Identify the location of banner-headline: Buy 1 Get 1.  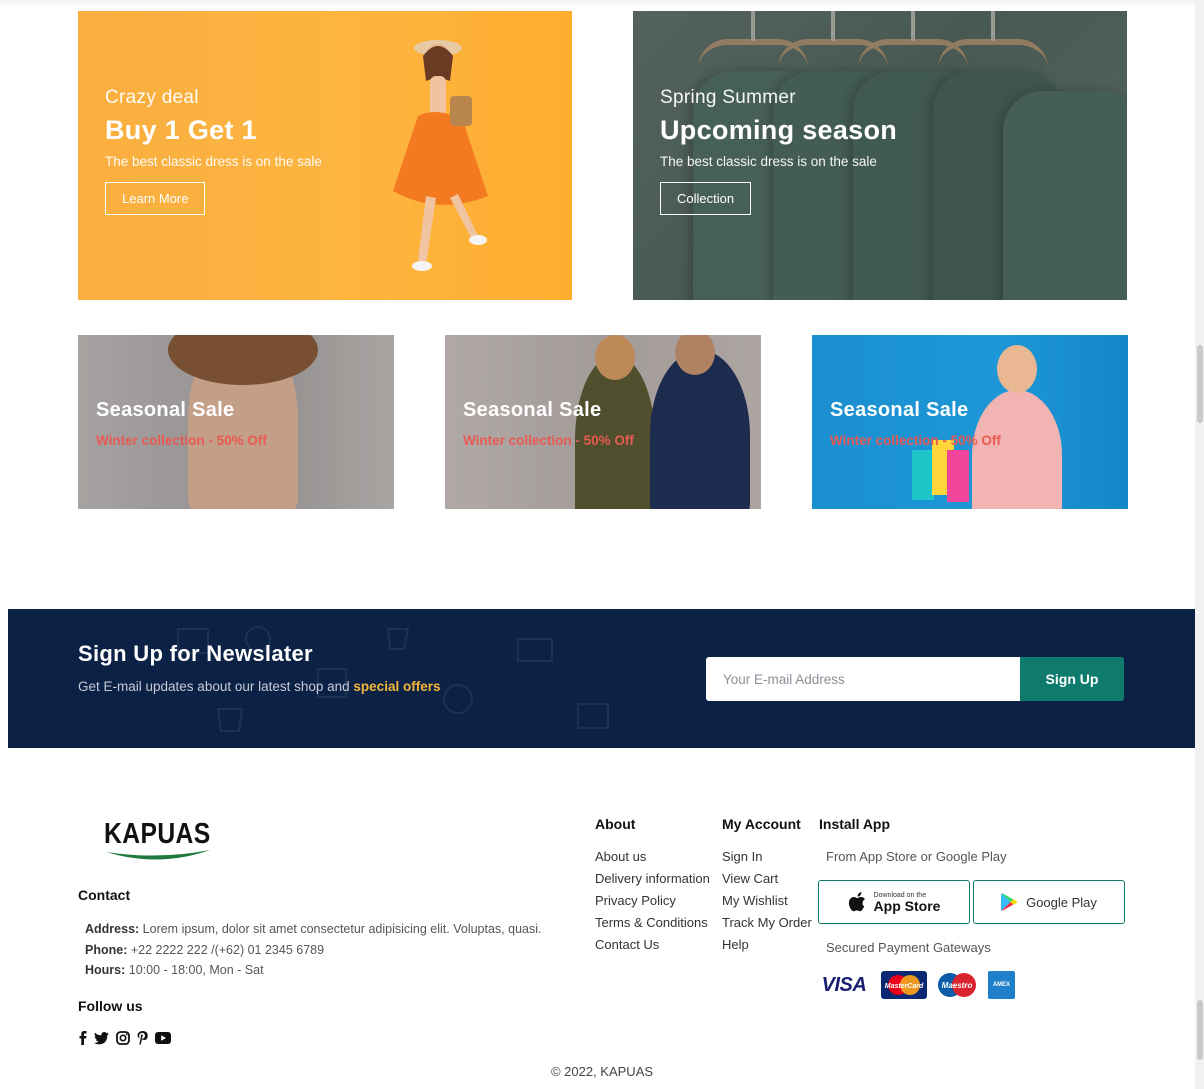
(181, 130).